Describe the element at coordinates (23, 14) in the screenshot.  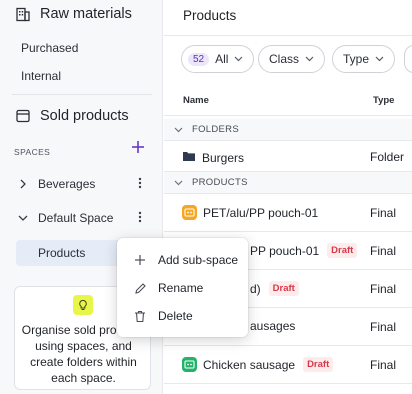
I see `building-icon` at that location.